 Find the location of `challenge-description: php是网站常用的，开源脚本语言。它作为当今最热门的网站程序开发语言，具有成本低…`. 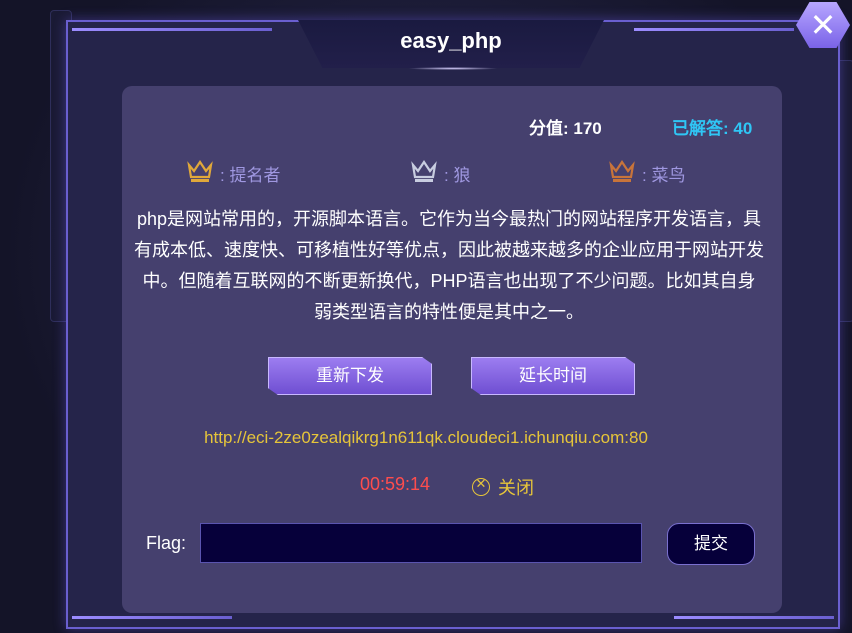

challenge-description: php是网站常用的，开源脚本语言。它作为当今最热门的网站程序开发语言，具有成本低… is located at coordinates (449, 265).